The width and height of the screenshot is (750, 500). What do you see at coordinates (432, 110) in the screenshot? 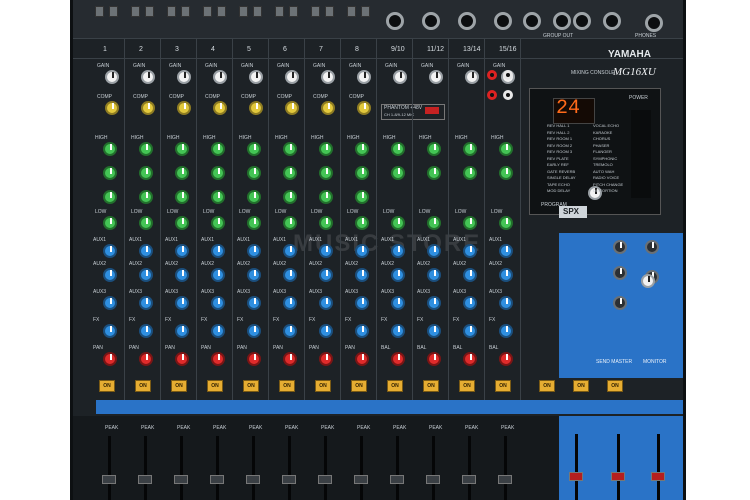
I see `phantom-switch` at bounding box center [432, 110].